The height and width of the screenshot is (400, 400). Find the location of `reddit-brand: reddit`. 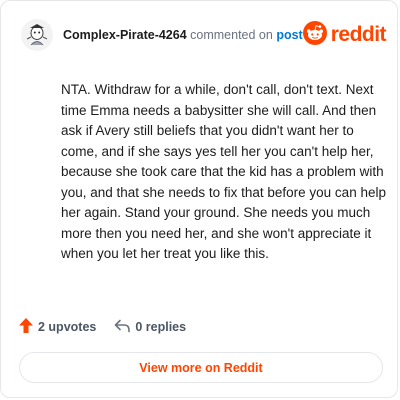

reddit-brand: reddit is located at coordinates (344, 35).